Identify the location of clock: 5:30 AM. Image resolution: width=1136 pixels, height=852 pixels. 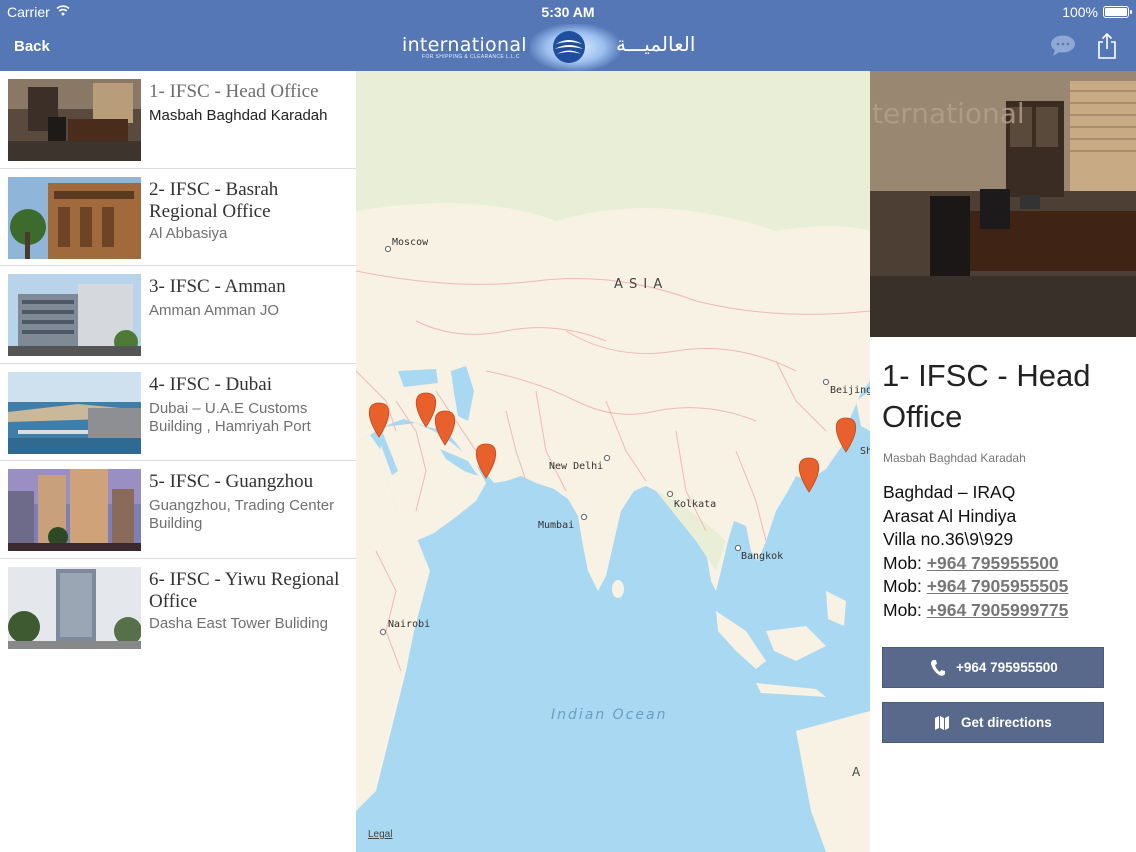
(568, 12).